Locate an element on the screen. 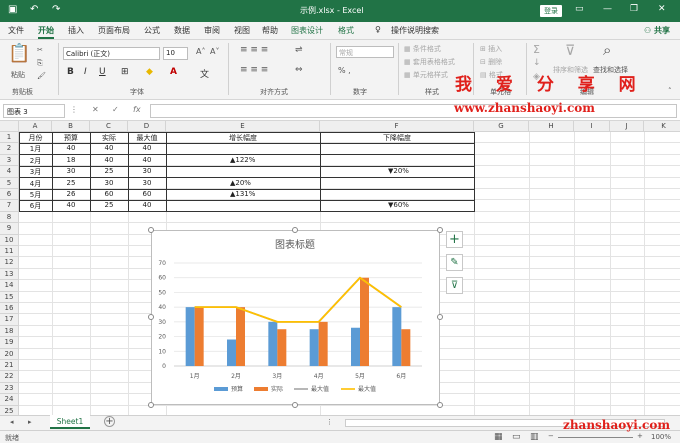 This screenshot has height=443, width=680. enter-icon: ✓ is located at coordinates (115, 109).